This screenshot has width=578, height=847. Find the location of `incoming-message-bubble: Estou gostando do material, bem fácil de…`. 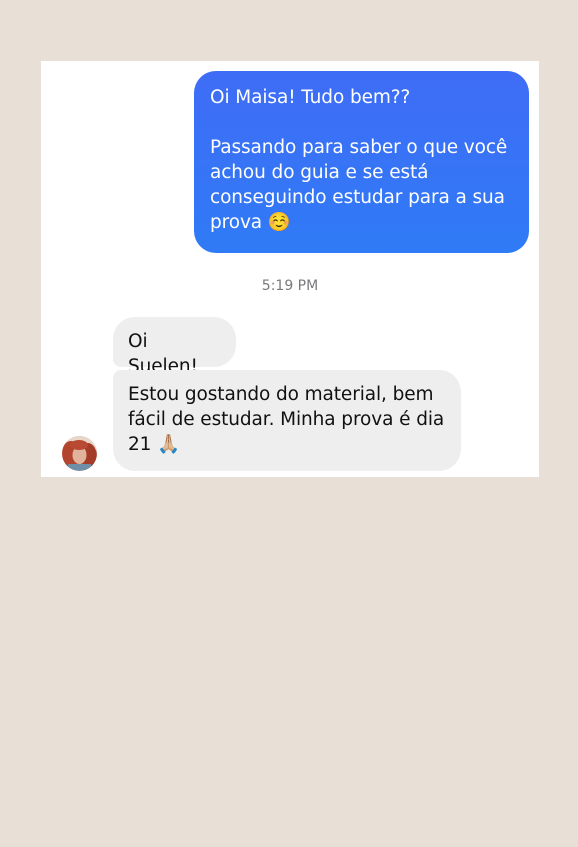

incoming-message-bubble: Estou gostando do material, bem fácil de… is located at coordinates (287, 420).